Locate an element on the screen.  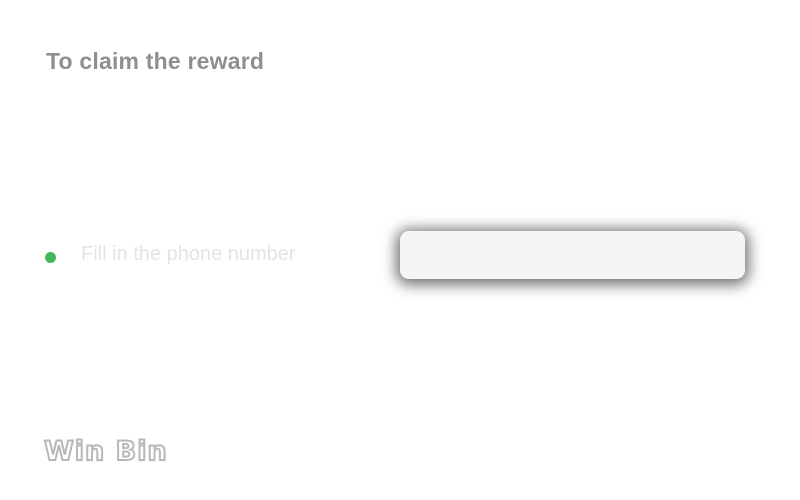
phone-number-input is located at coordinates (572, 255).